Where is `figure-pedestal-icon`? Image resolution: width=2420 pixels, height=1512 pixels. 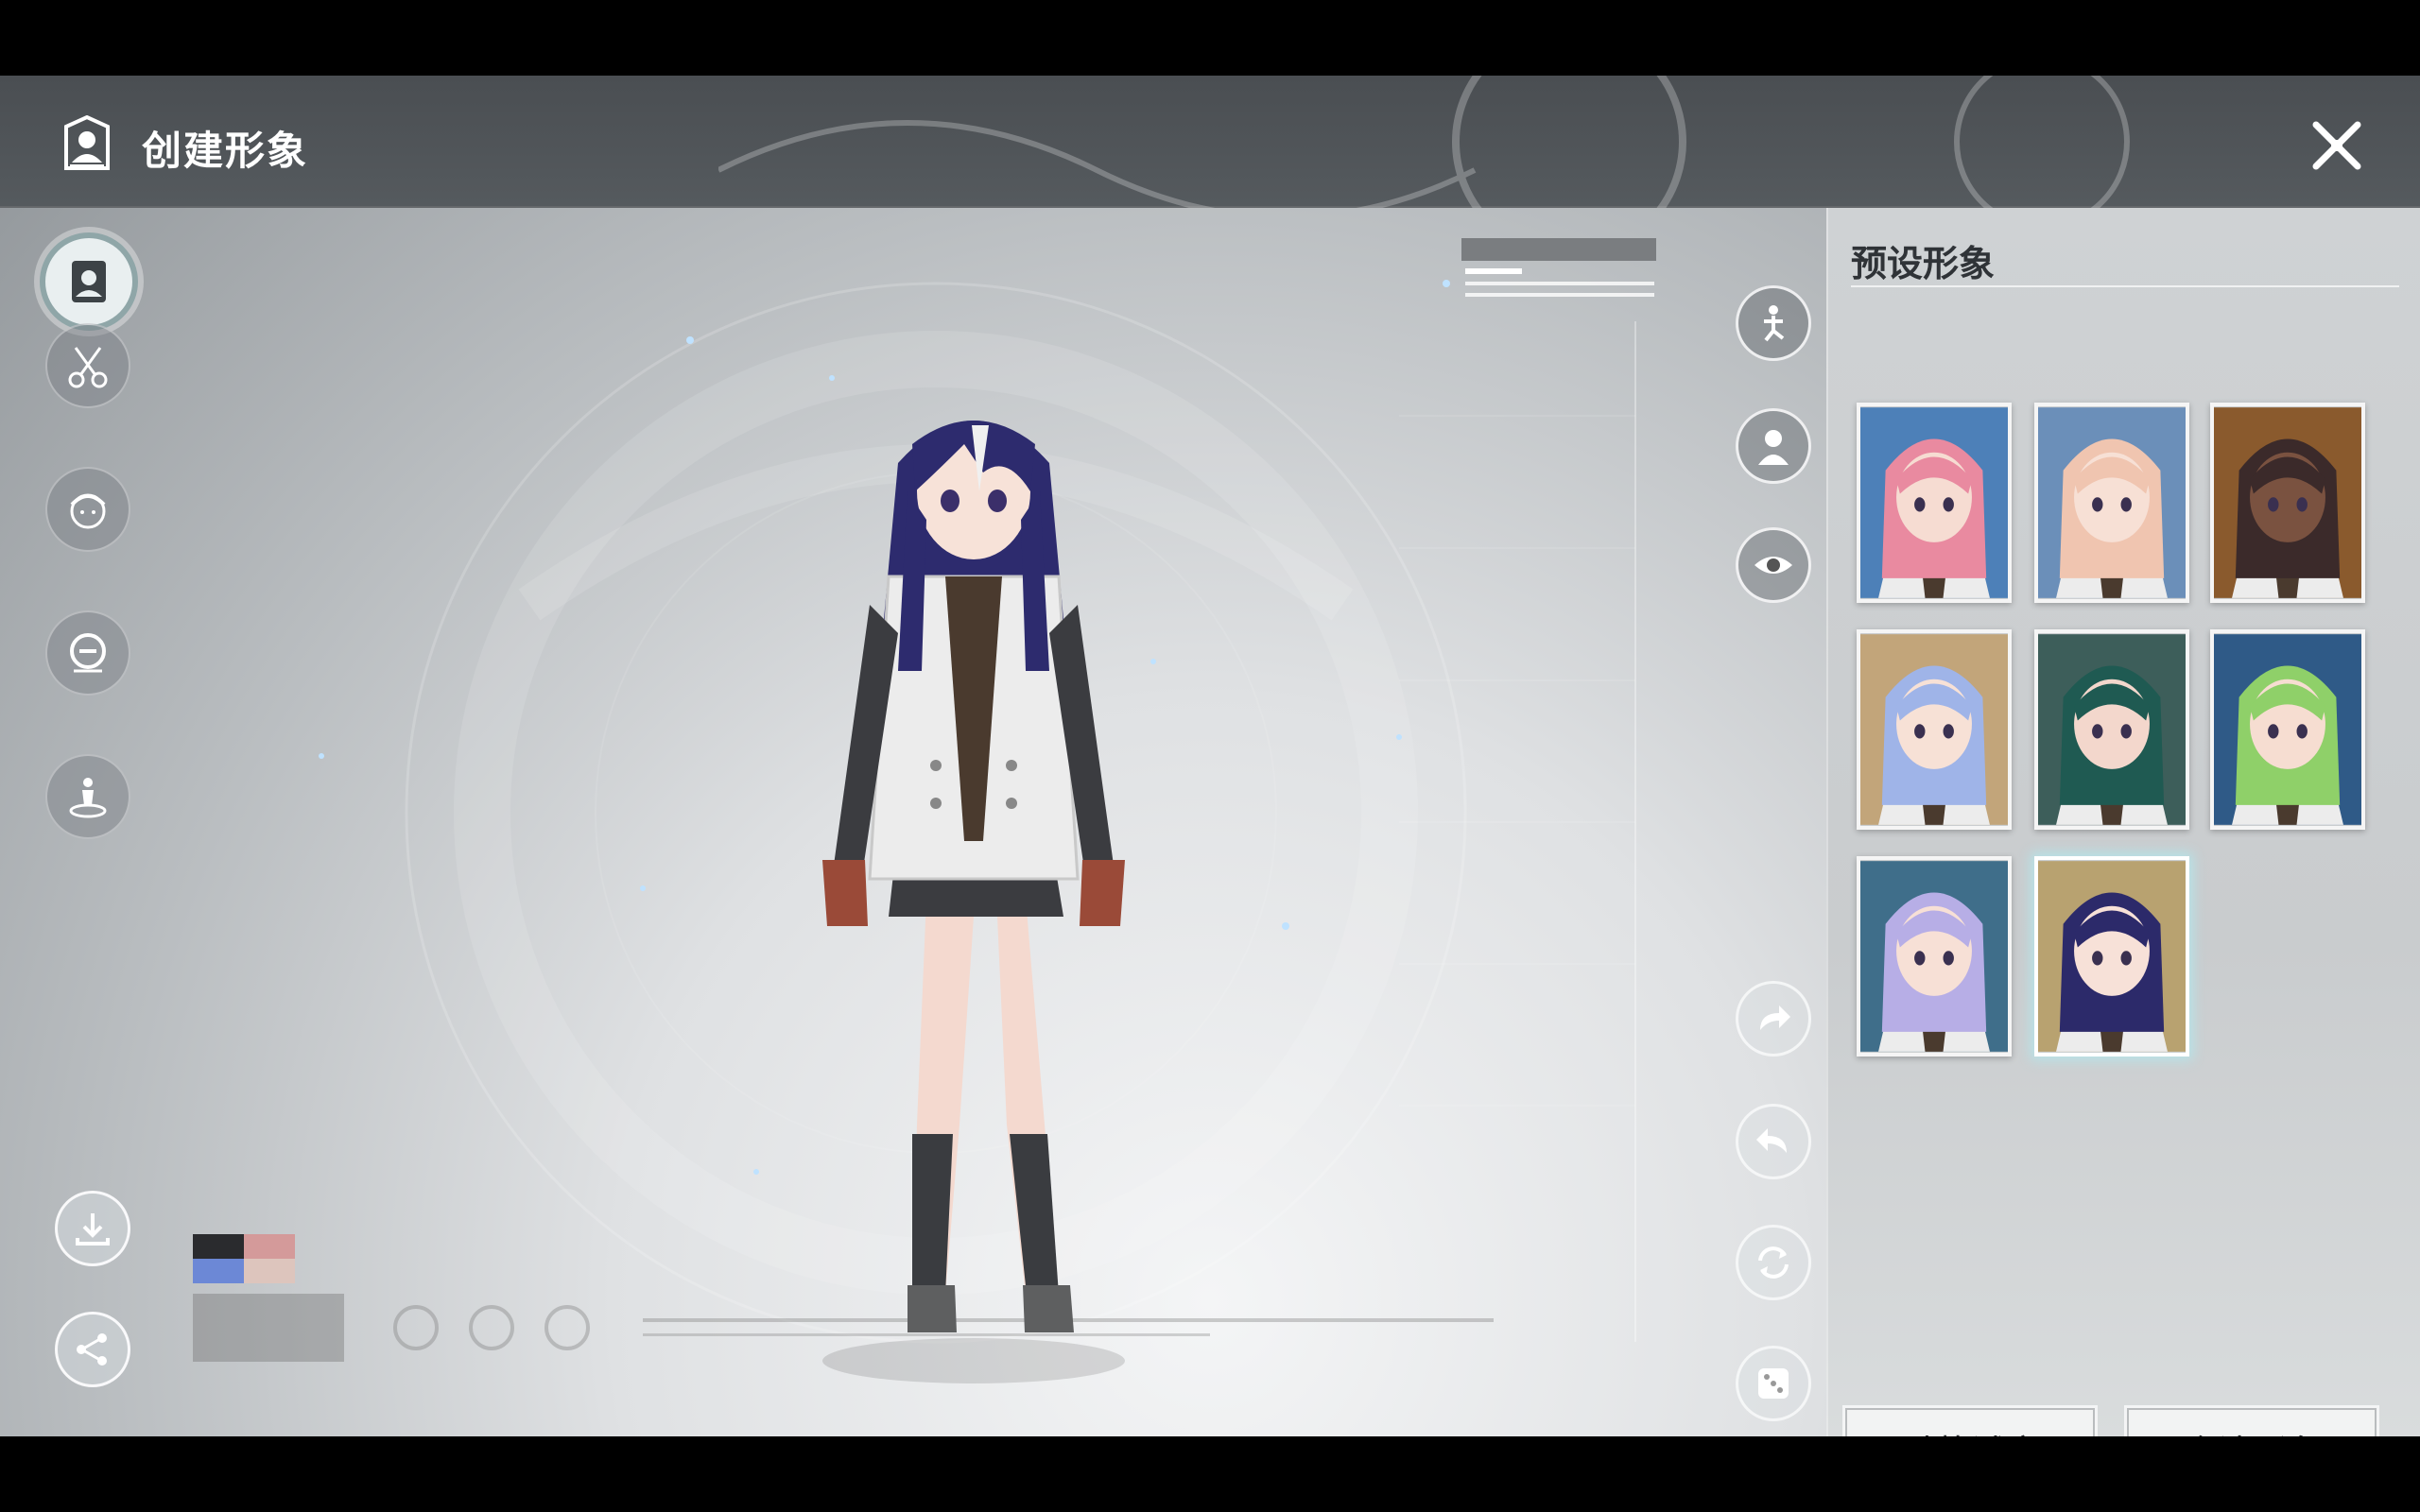
figure-pedestal-icon is located at coordinates (88, 798).